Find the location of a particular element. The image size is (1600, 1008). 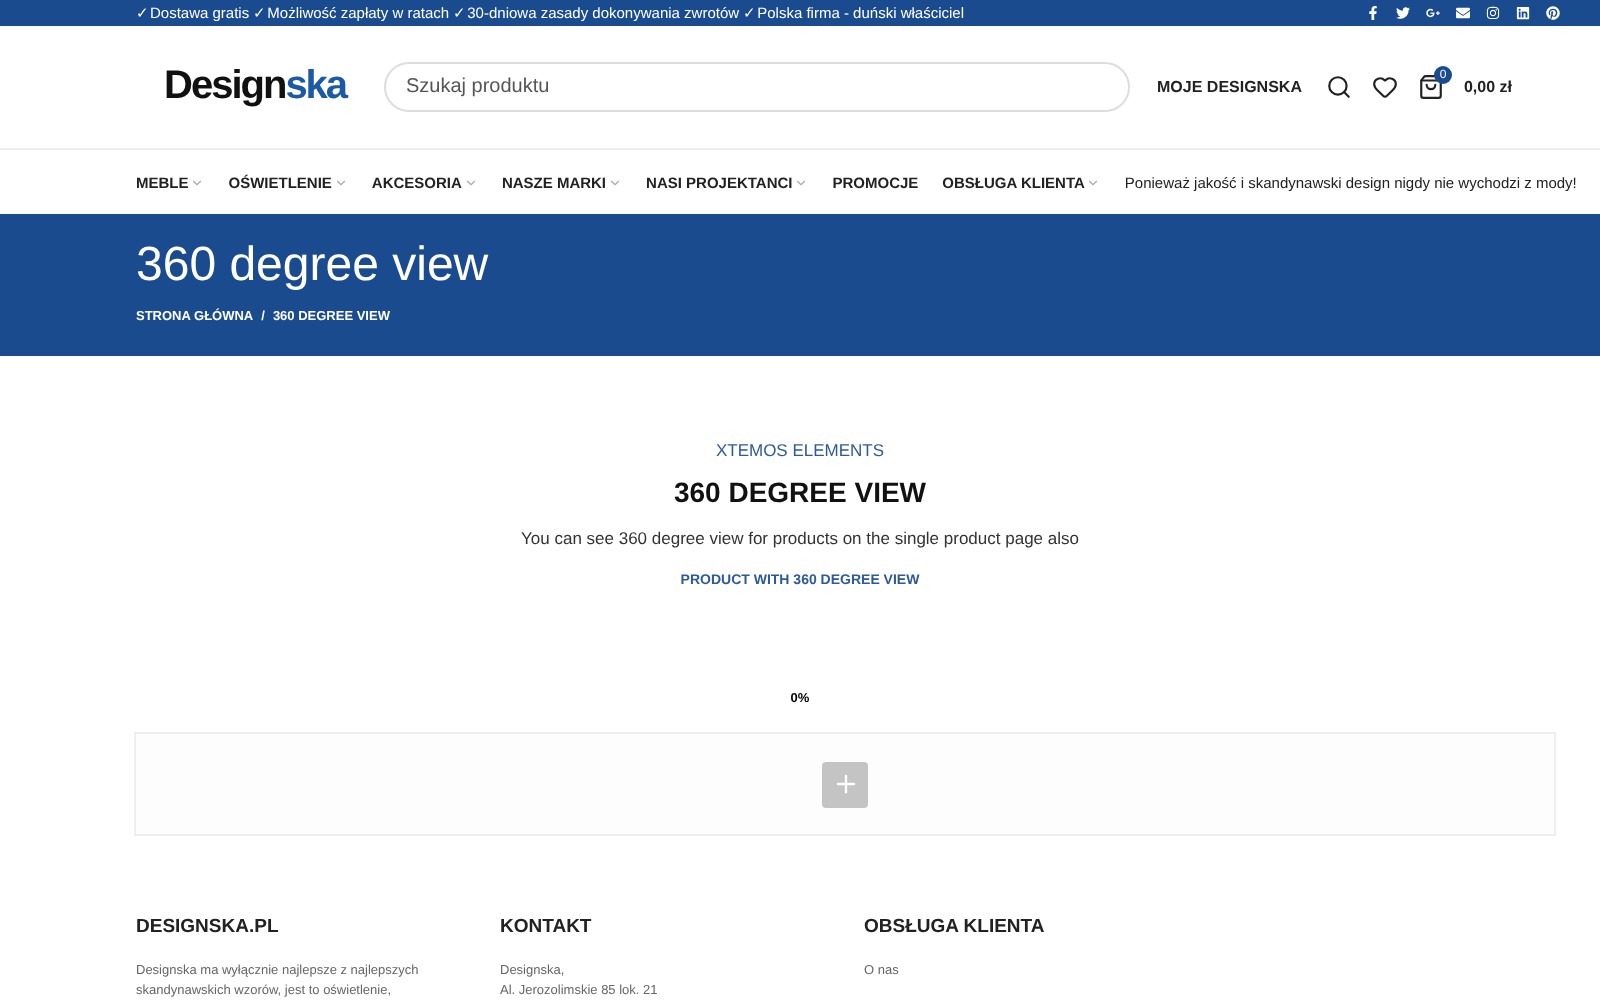

mail-icon is located at coordinates (1463, 13).